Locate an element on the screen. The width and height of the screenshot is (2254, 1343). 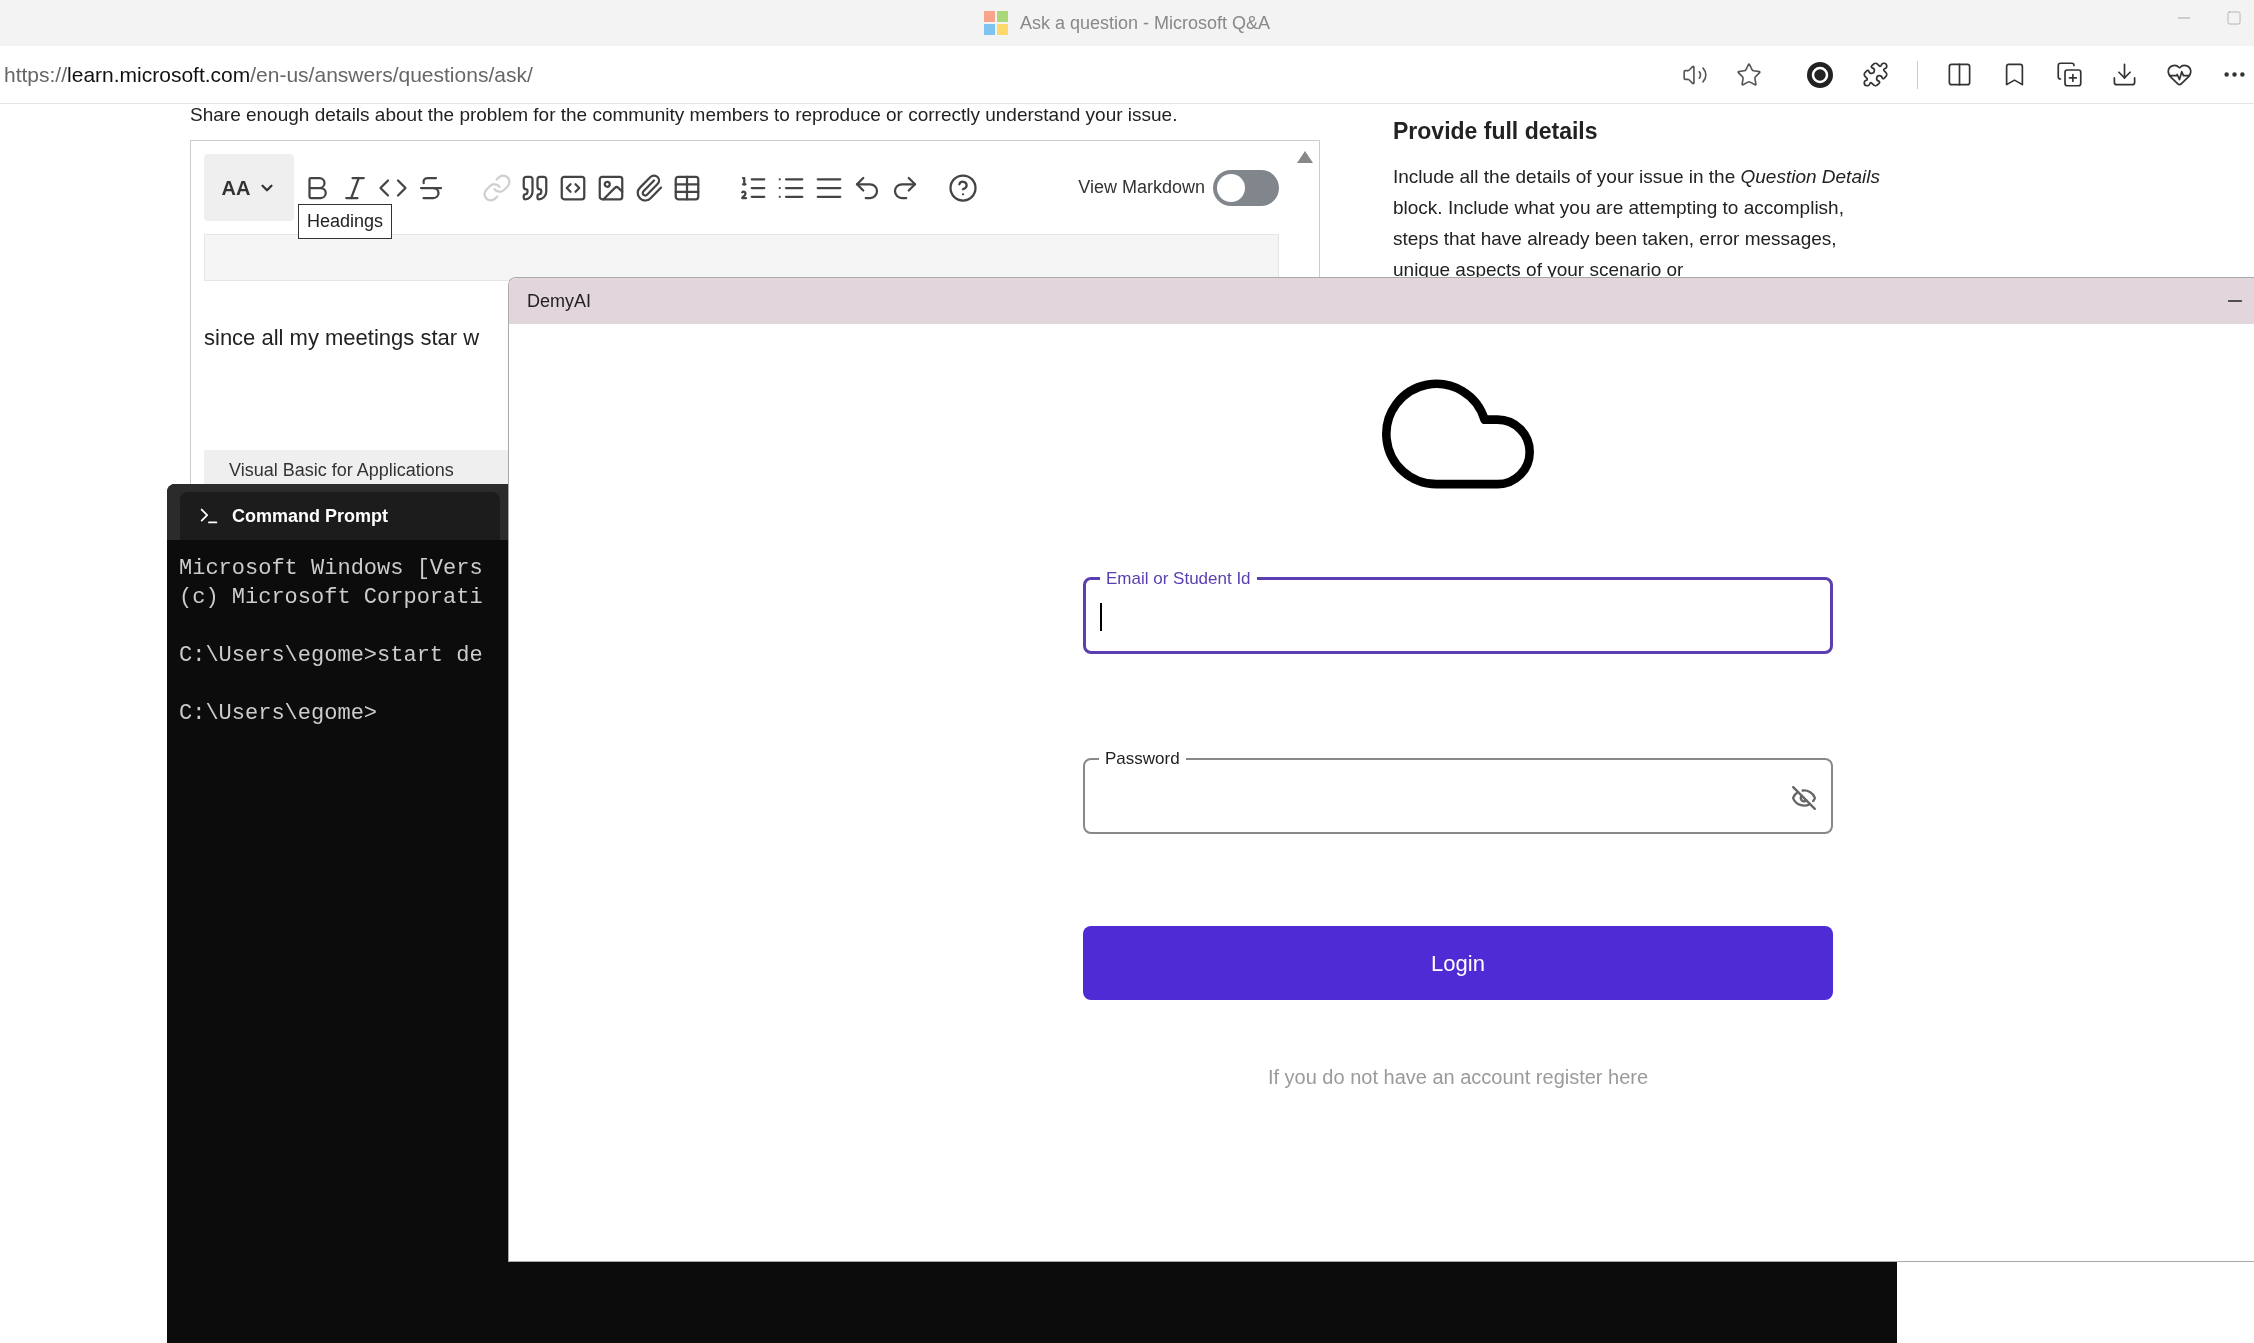
extensions-icon is located at coordinates (1875, 74).